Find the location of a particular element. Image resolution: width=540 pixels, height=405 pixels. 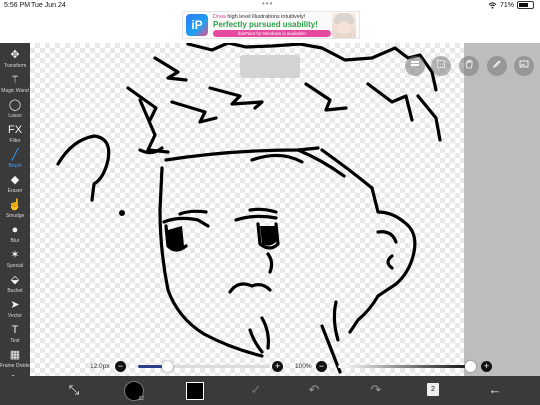

tool-vector: ➤ Vector is located at coordinates (15, 311).